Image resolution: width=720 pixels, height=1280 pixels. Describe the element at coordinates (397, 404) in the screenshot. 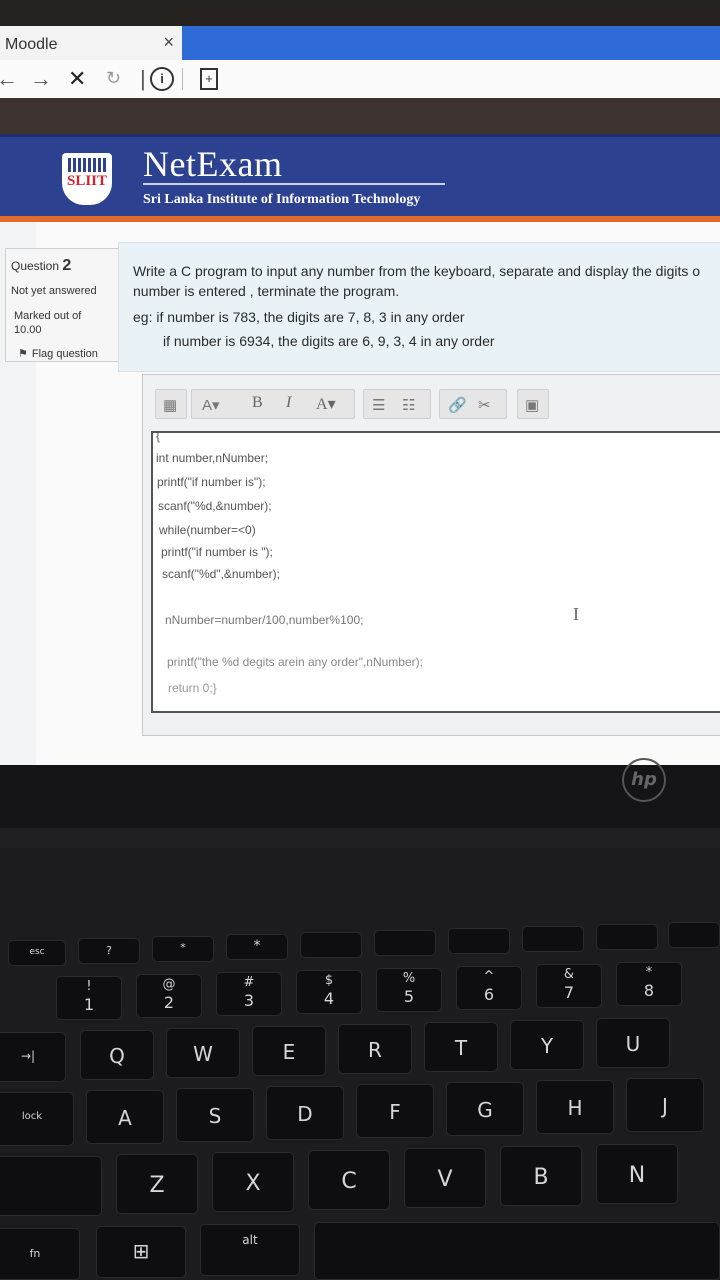

I see `list-group: ☰ ☷` at that location.